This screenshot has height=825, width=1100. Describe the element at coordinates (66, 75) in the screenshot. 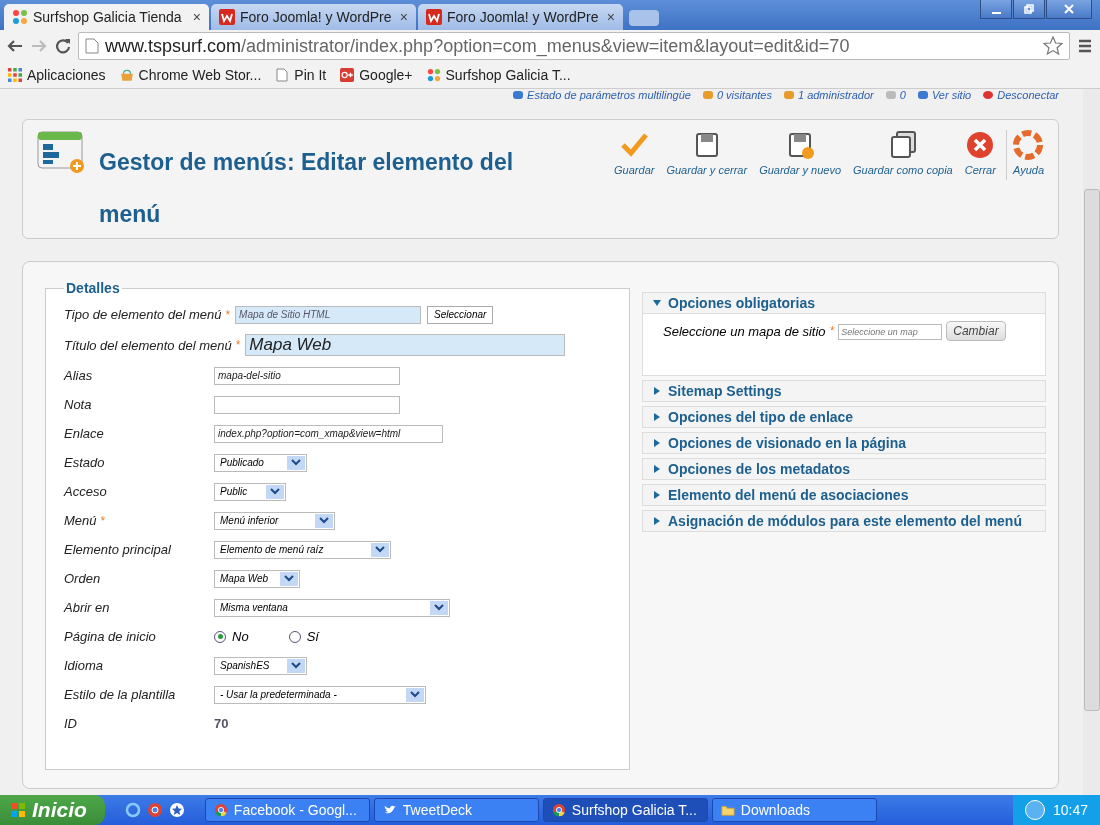

I see `bookmark-link: Aplicaciones` at that location.